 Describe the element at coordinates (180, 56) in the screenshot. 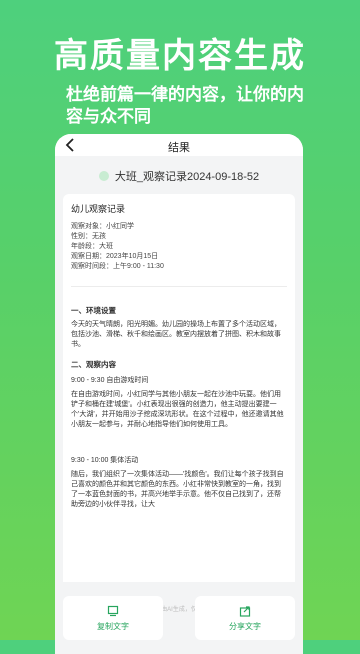

I see `hero-title: 高质量内容生成` at that location.